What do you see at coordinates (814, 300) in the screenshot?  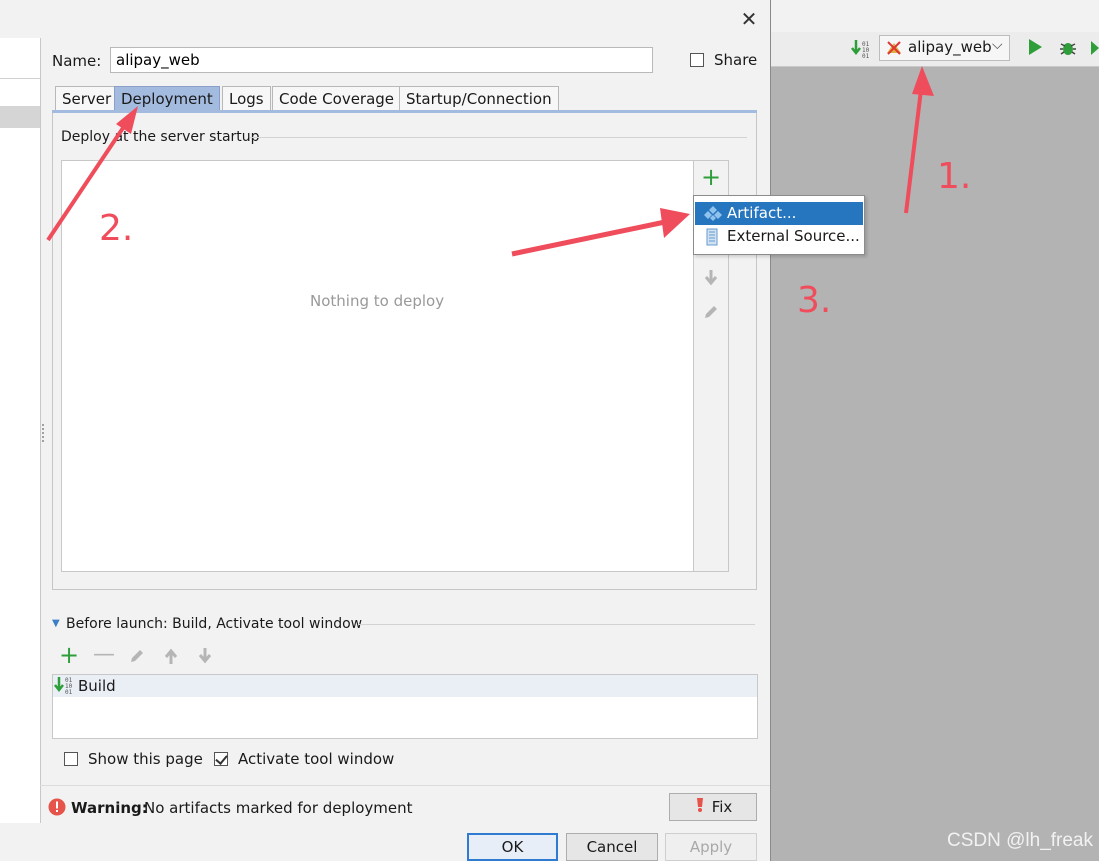 I see `annotation-3: 3.` at bounding box center [814, 300].